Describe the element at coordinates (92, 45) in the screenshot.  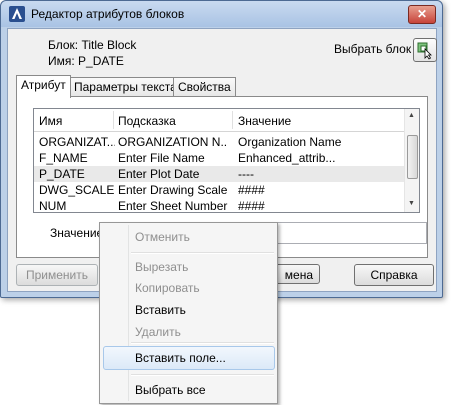
I see `block-name-label: Блок: Title Block` at that location.